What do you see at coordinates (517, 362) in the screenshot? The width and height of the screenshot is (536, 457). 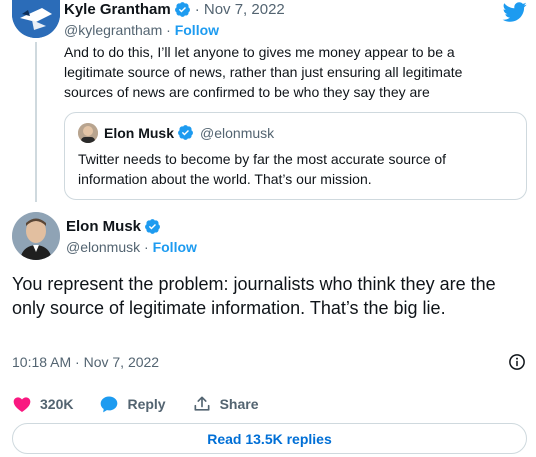 I see `info-icon` at bounding box center [517, 362].